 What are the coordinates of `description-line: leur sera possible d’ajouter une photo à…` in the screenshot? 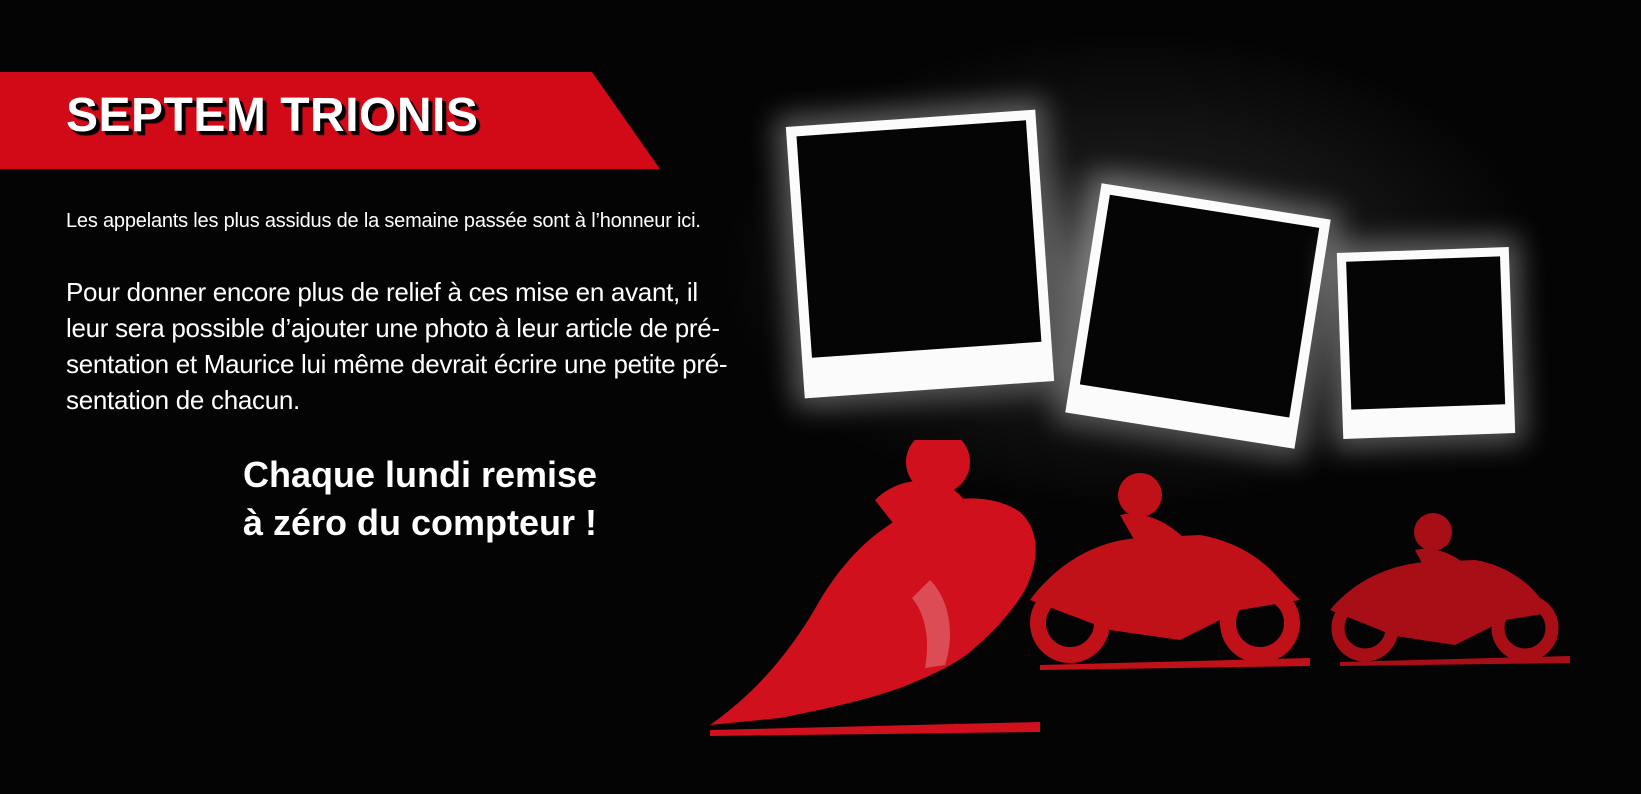 It's located at (393, 328).